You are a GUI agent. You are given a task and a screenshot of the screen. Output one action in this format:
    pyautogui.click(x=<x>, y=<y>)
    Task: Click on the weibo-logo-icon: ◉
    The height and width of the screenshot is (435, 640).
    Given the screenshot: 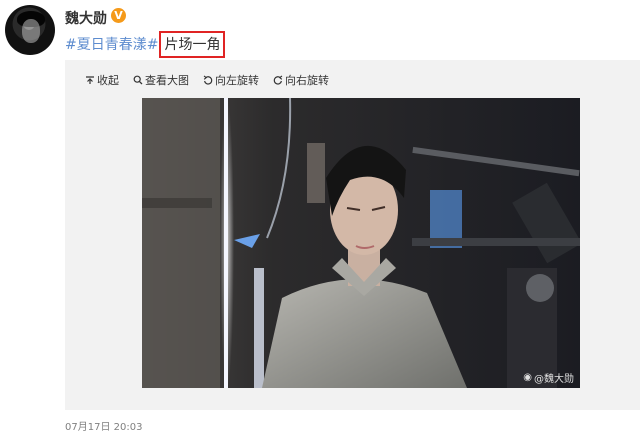 What is the action you would take?
    pyautogui.click(x=527, y=377)
    